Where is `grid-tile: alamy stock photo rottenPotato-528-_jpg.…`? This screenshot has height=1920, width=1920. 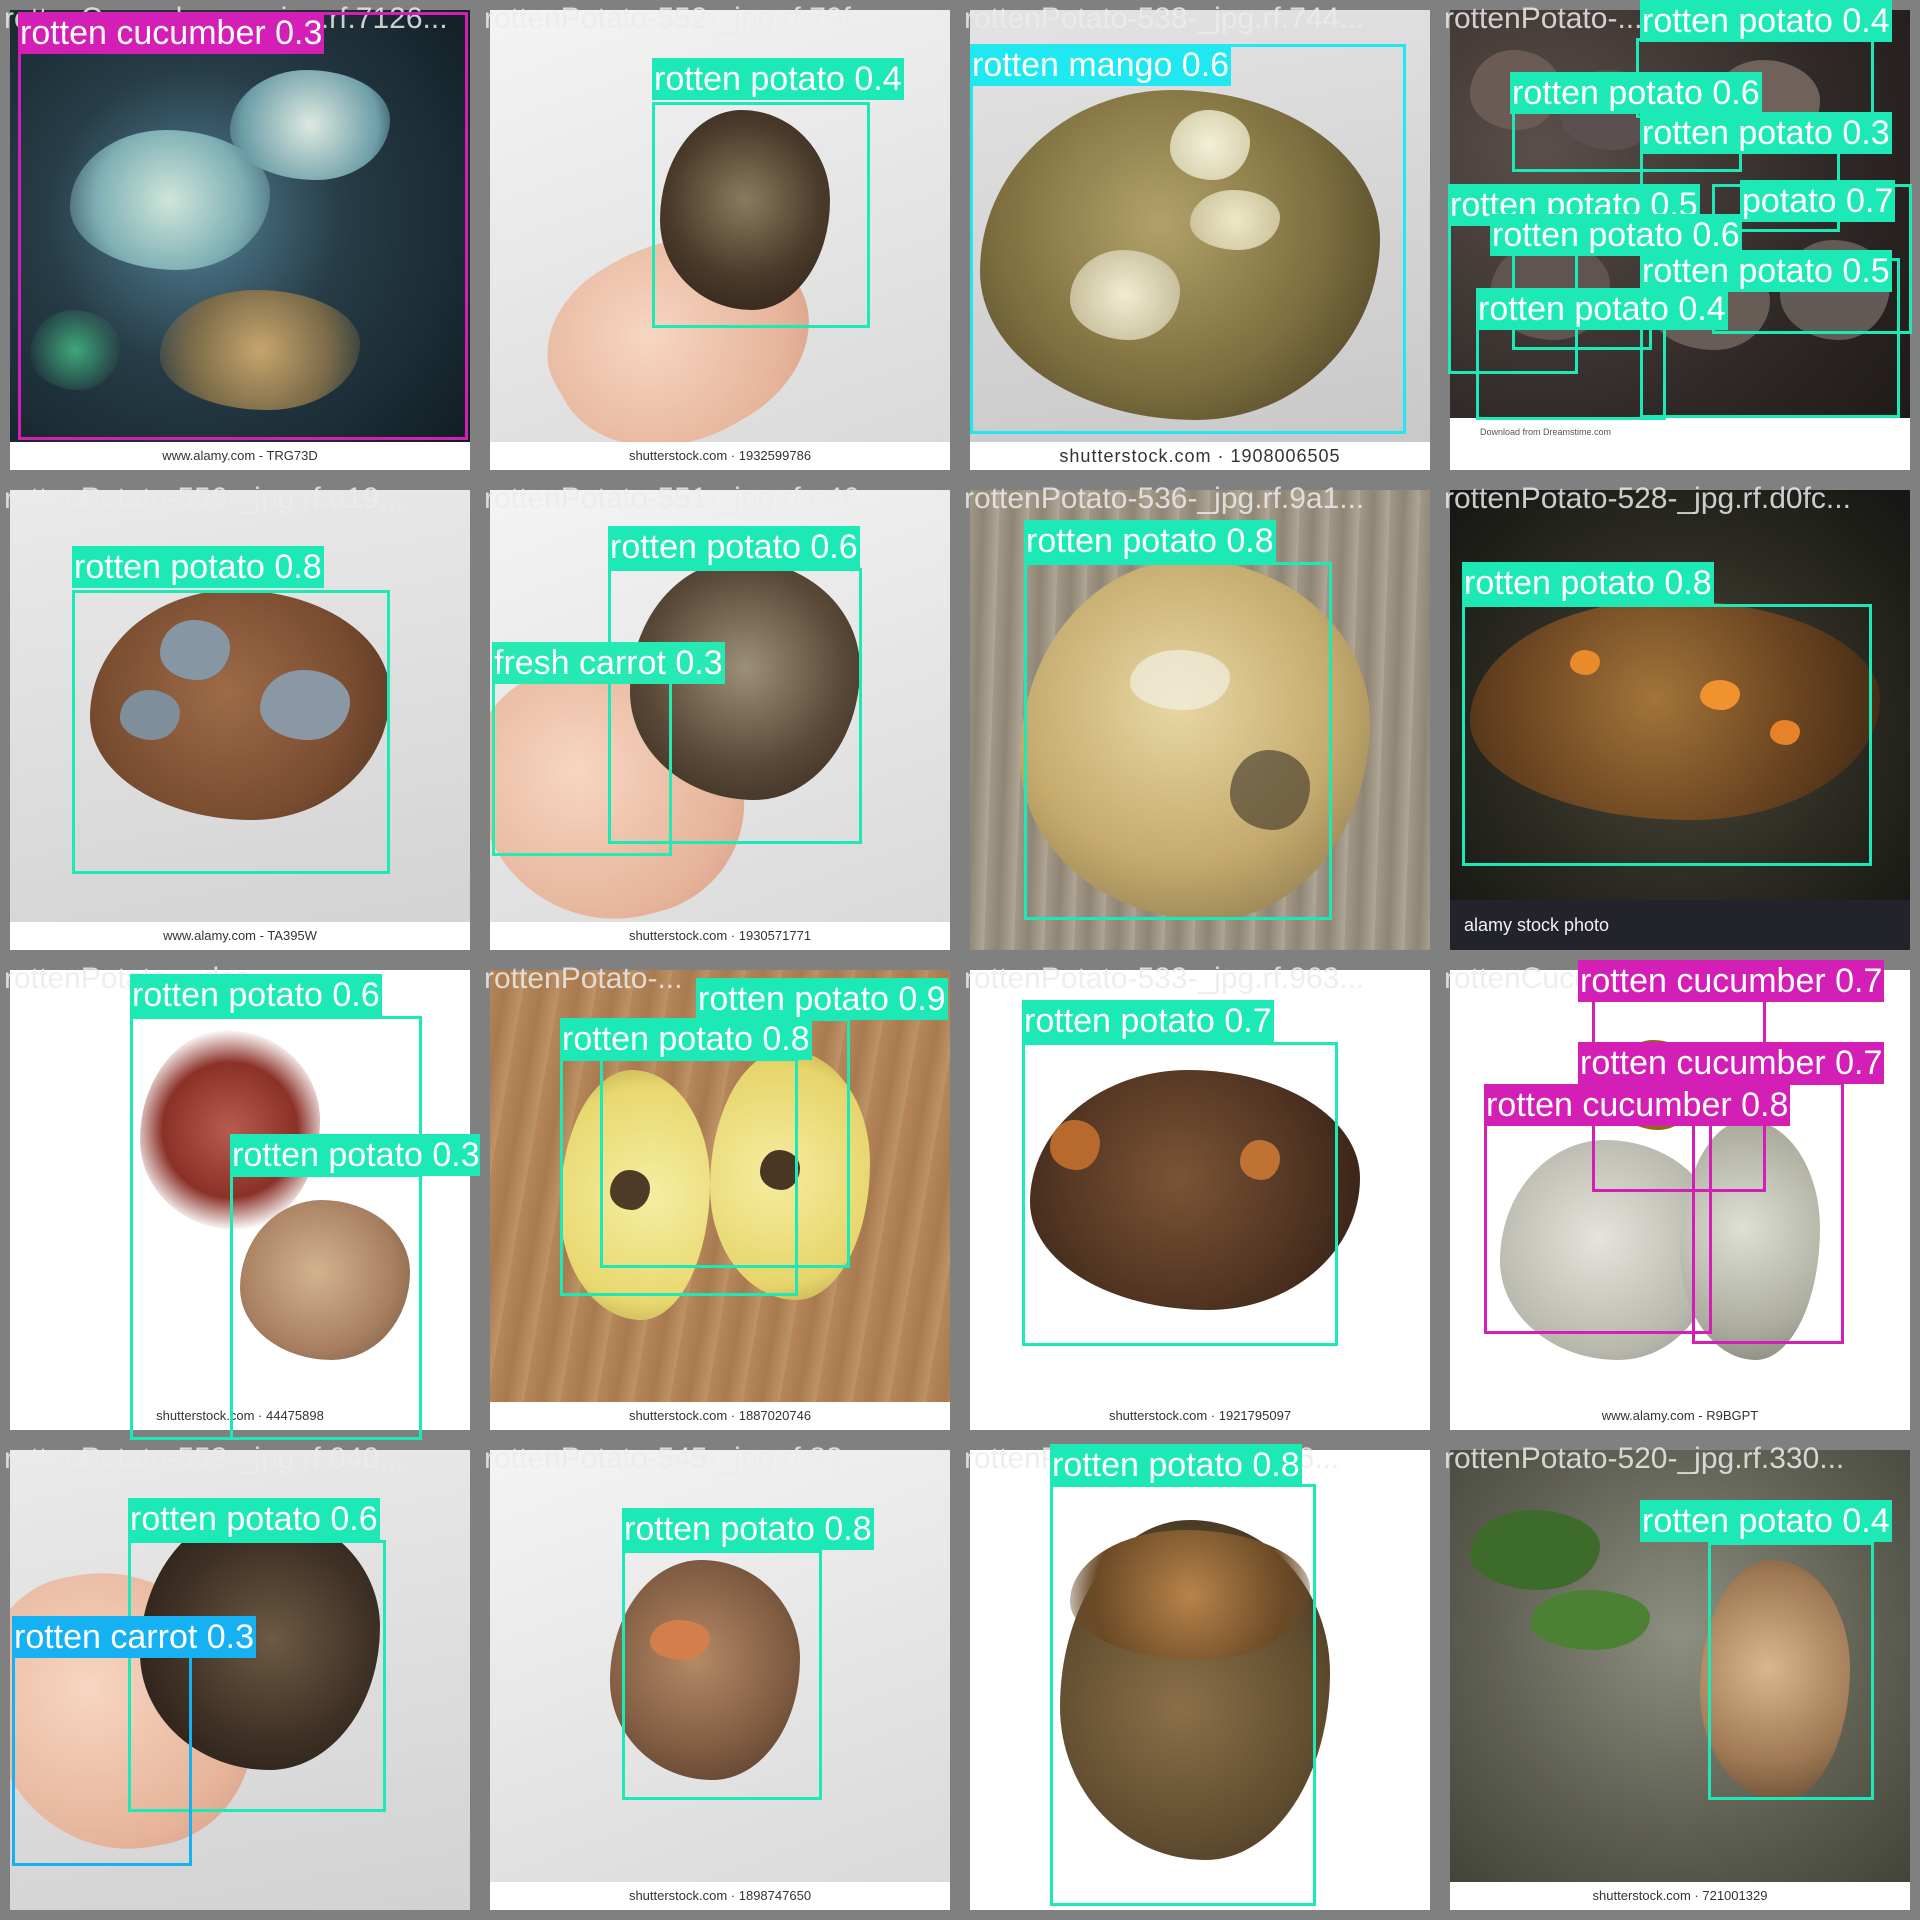
grid-tile: alamy stock photo rottenPotato-528-_jpg.… is located at coordinates (1680, 720).